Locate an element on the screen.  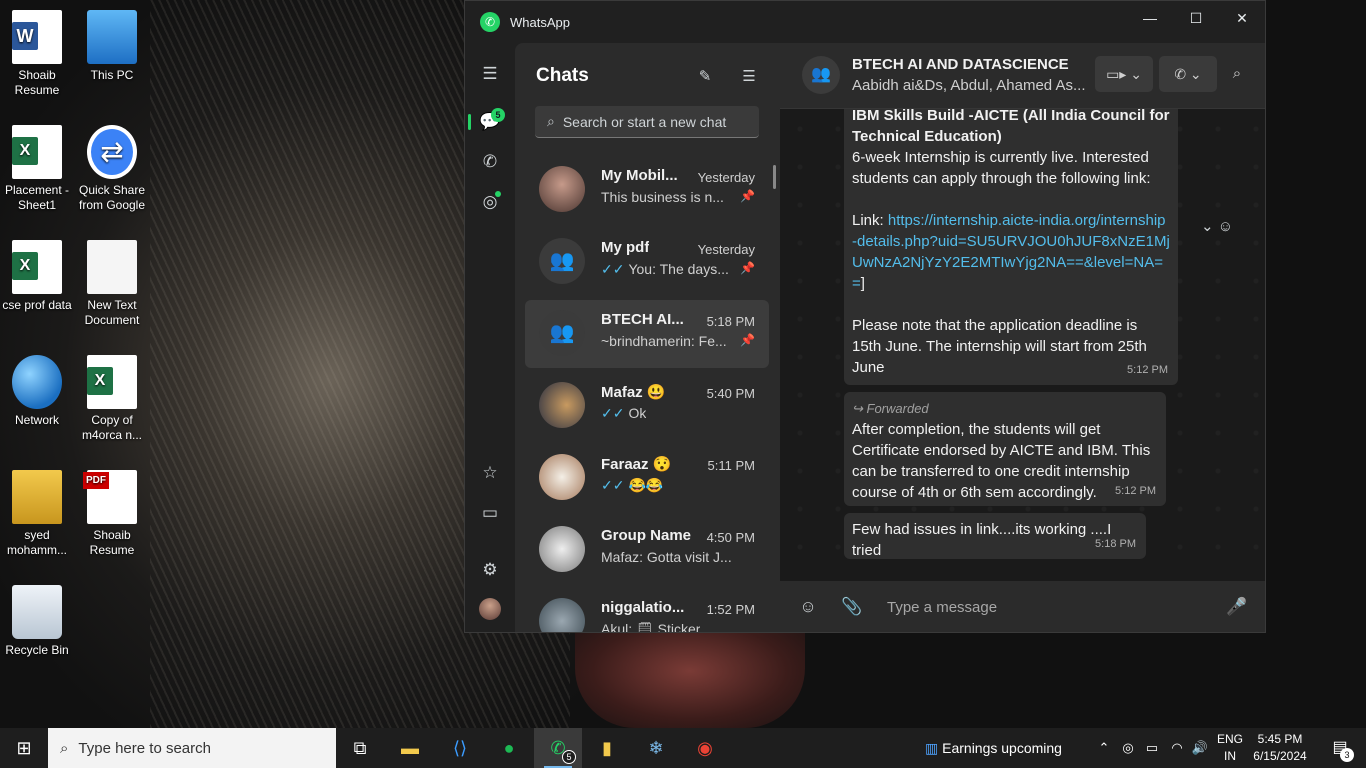
chat-list-scrollbar is located at coordinates (774, 177).